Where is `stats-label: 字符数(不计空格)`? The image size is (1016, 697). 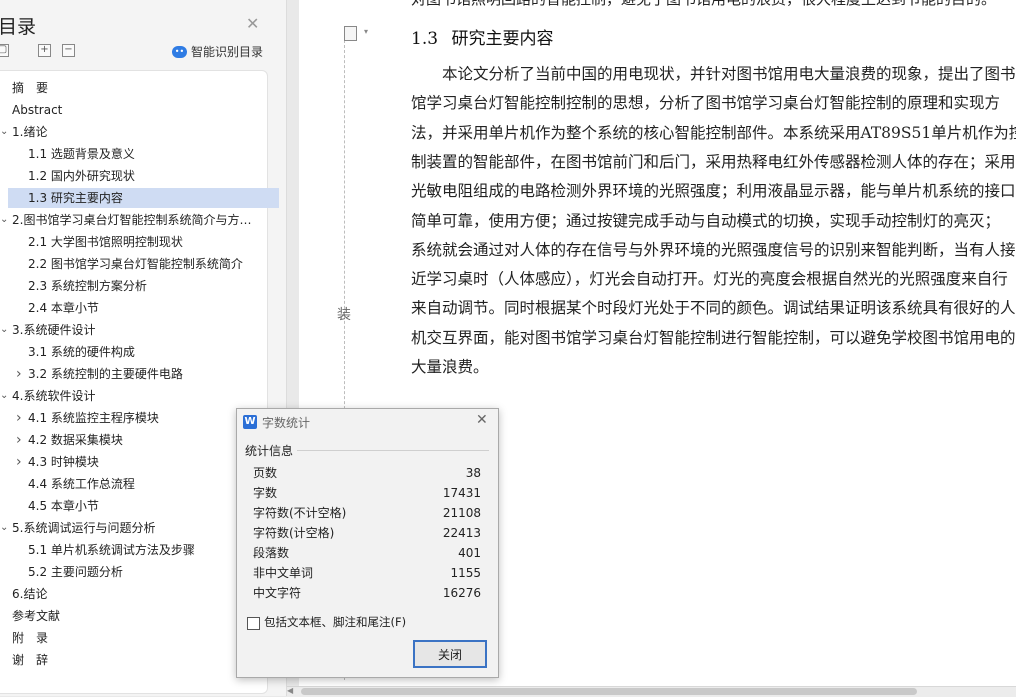
stats-label: 字符数(不计空格) is located at coordinates (300, 513).